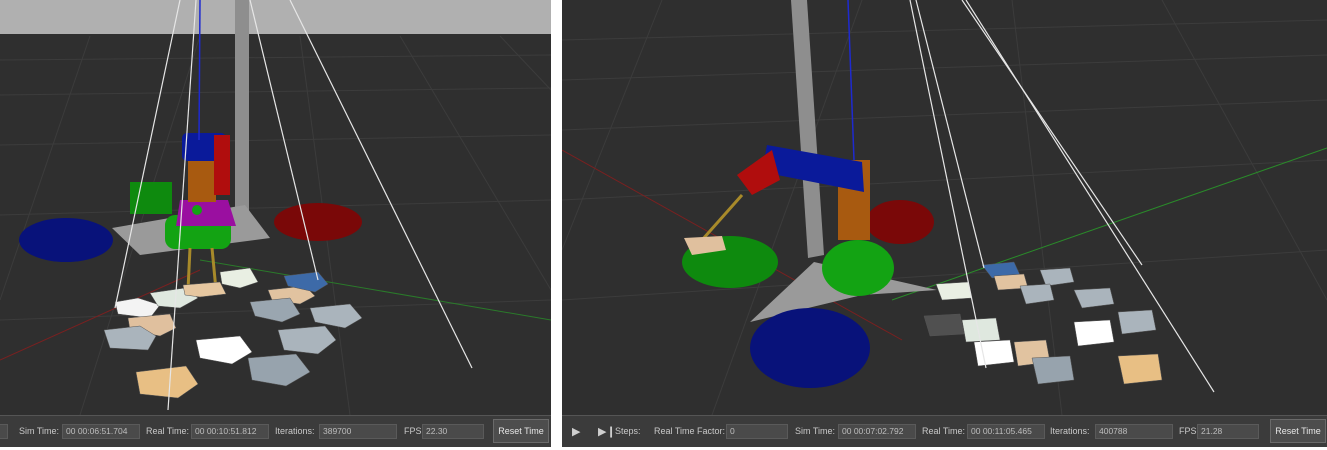  I want to click on steps-field-partial, so click(4, 431).